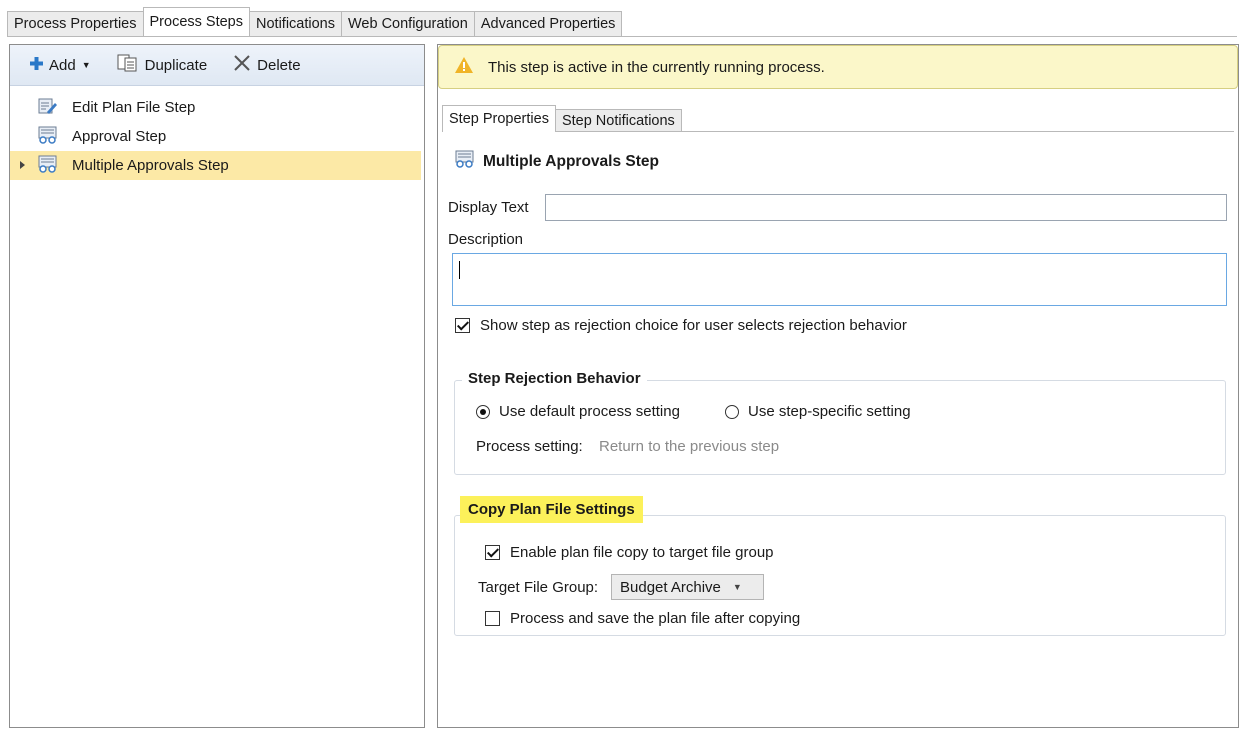  What do you see at coordinates (554, 378) in the screenshot?
I see `rejection-behavior-title: Step Rejection Behavior` at bounding box center [554, 378].